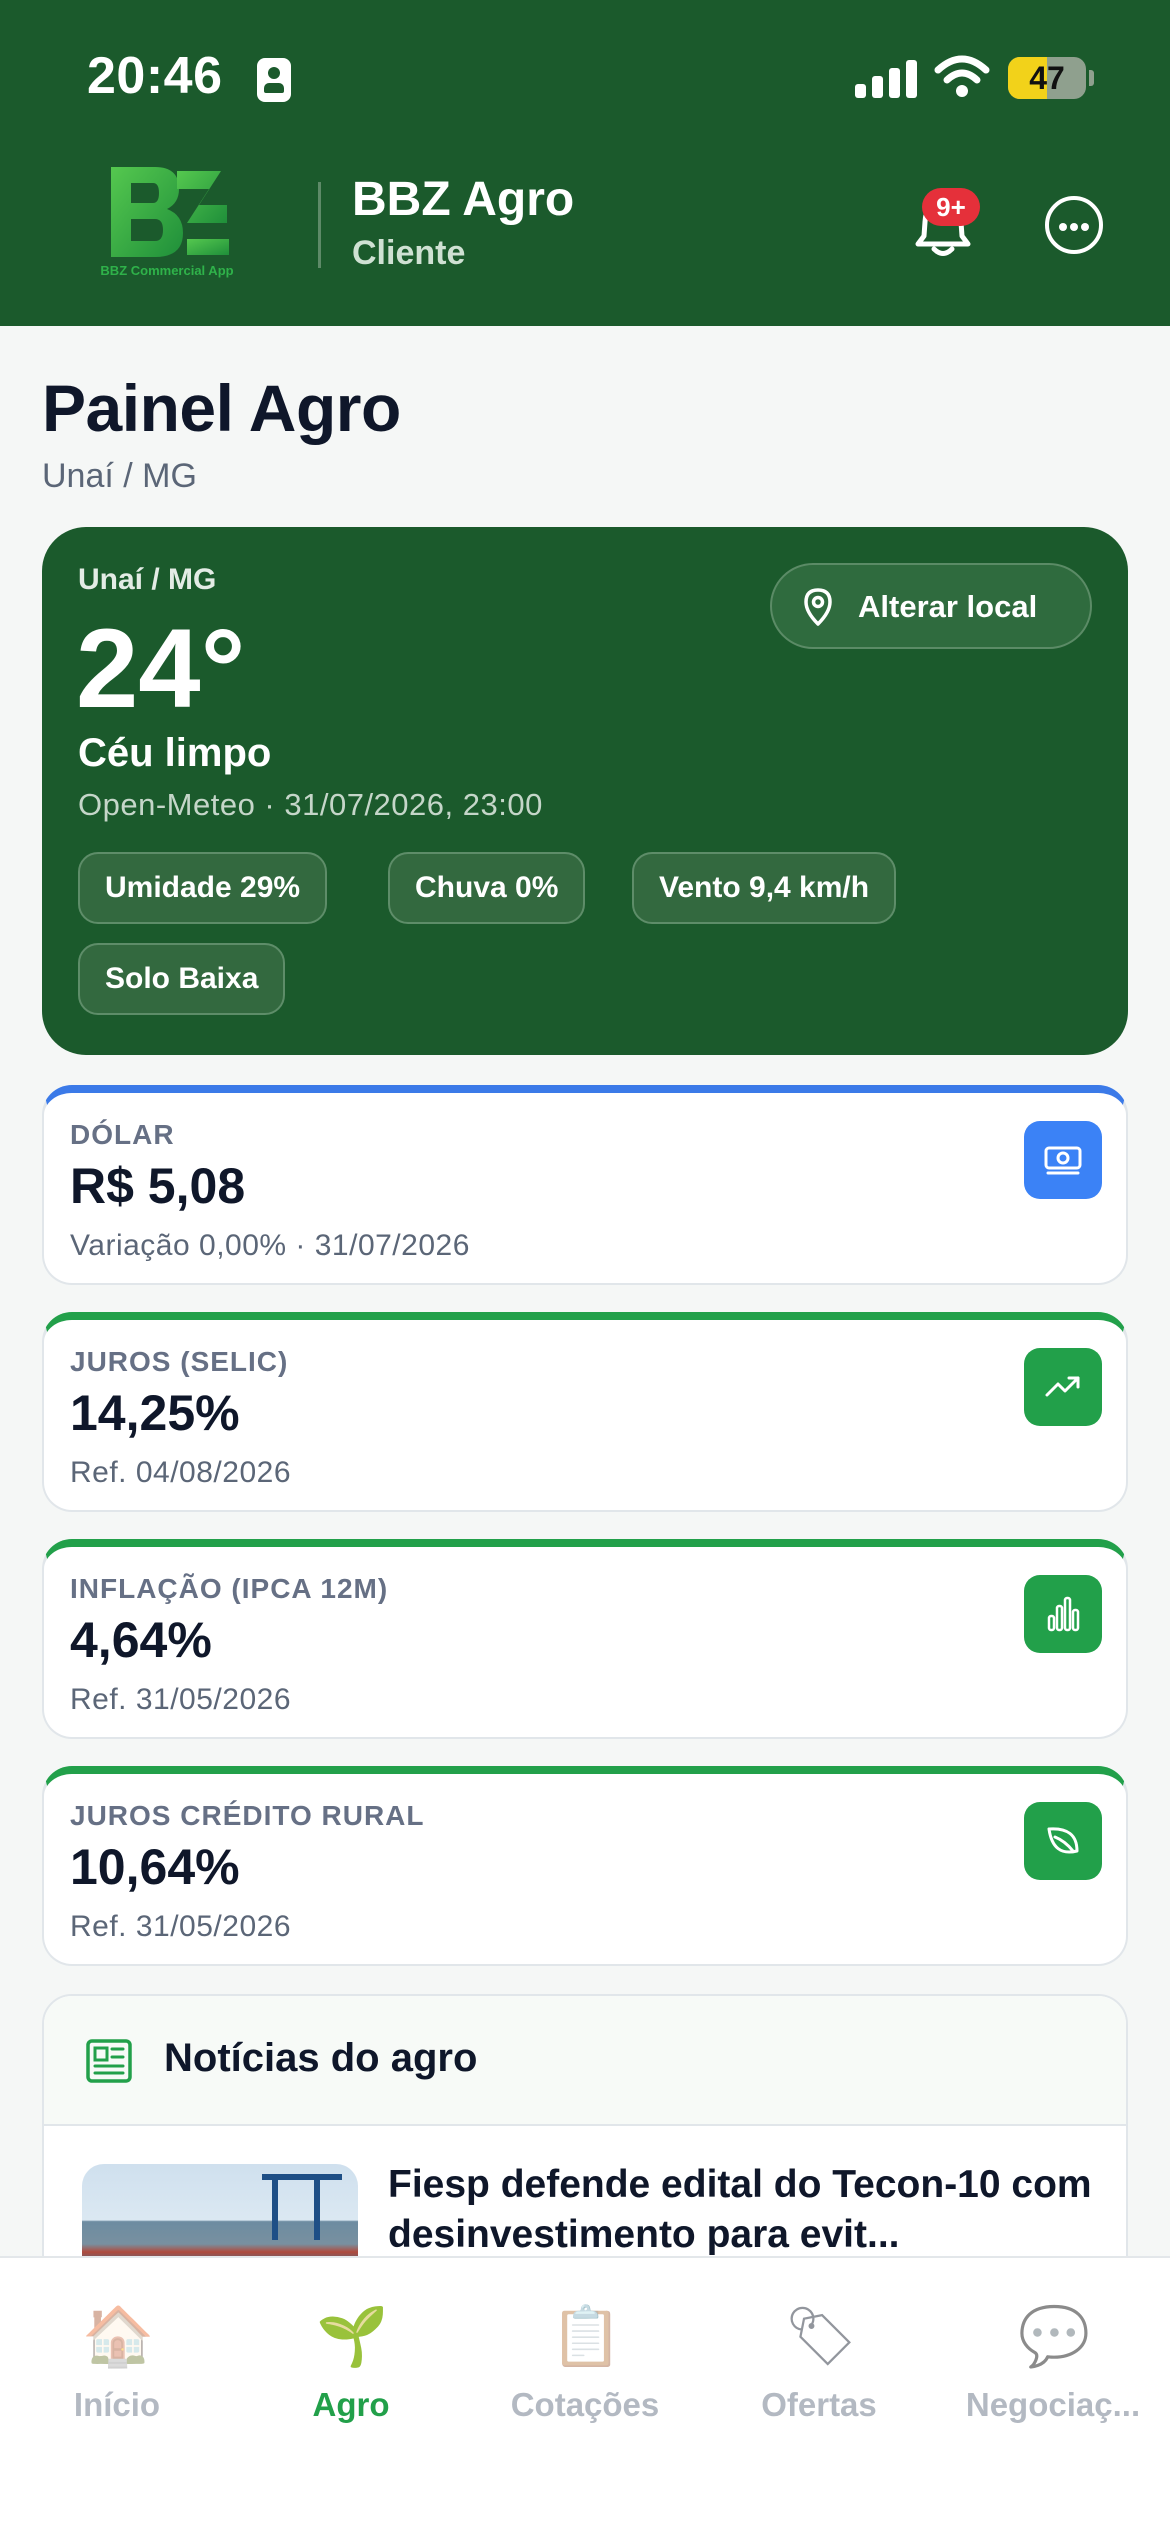 The image size is (1170, 2532). What do you see at coordinates (818, 607) in the screenshot?
I see `location-pin-icon` at bounding box center [818, 607].